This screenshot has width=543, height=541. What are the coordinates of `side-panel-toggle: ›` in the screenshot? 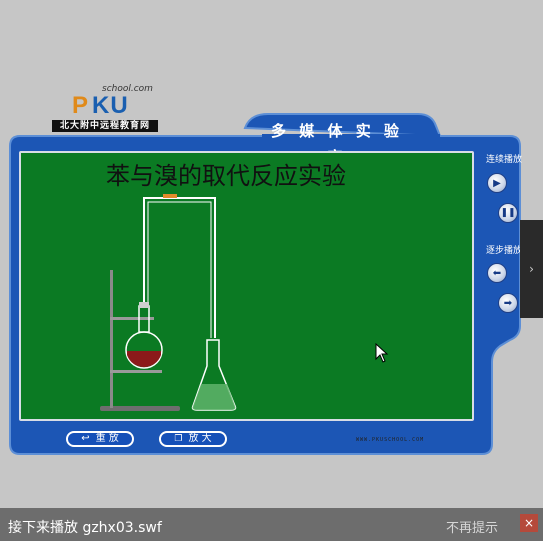 It's located at (531, 269).